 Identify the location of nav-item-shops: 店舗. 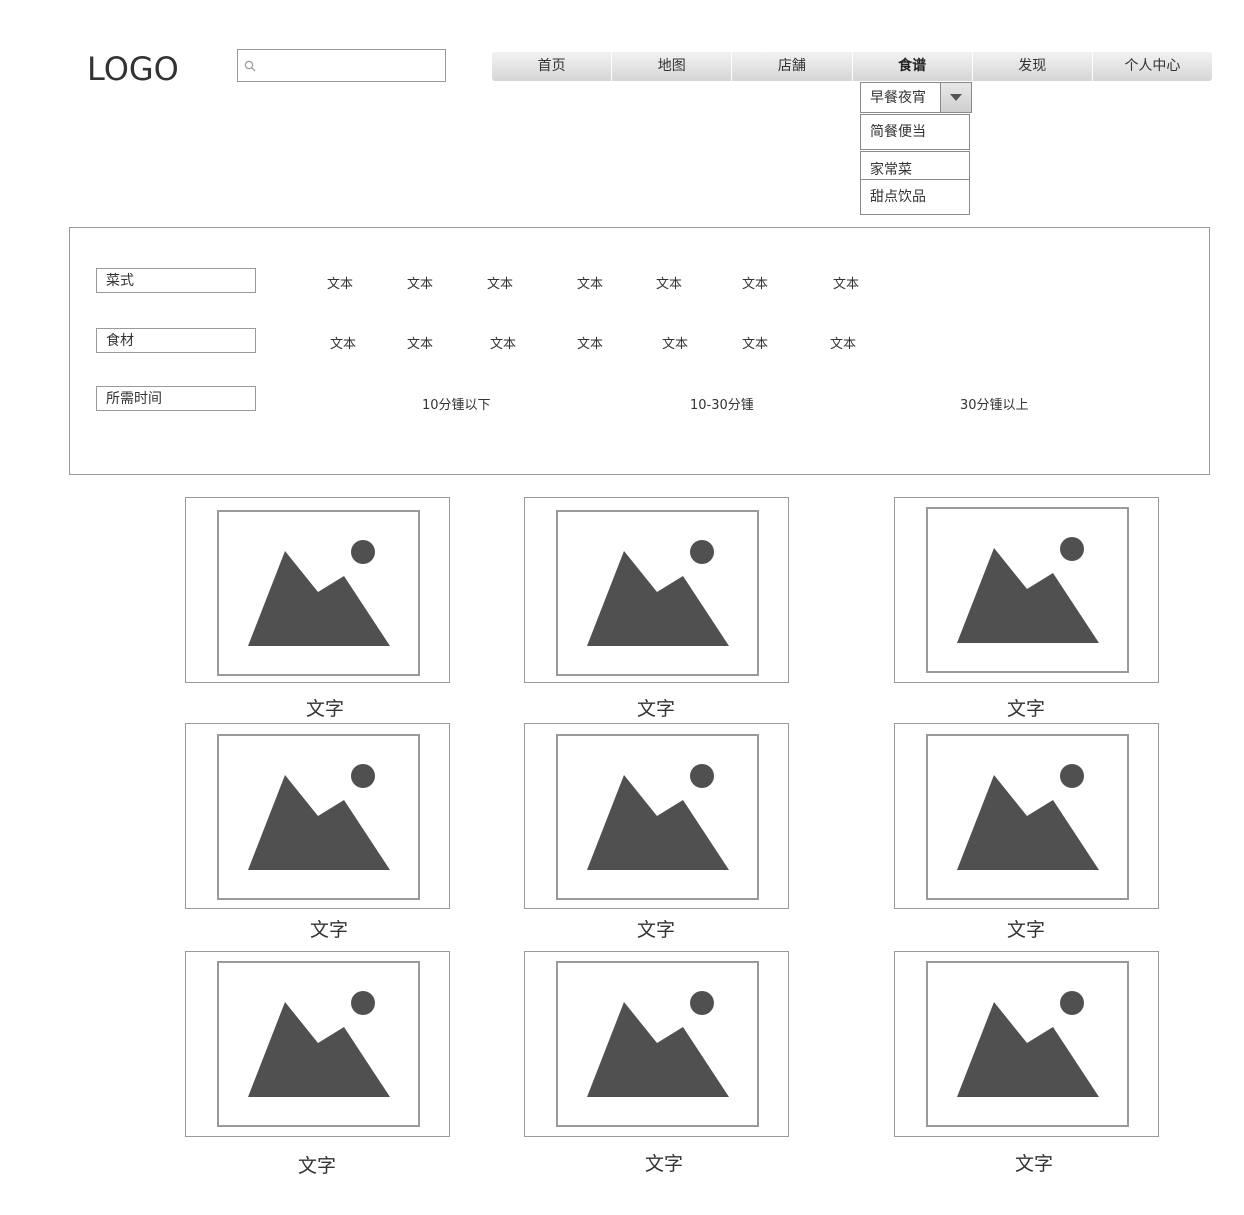
(792, 66).